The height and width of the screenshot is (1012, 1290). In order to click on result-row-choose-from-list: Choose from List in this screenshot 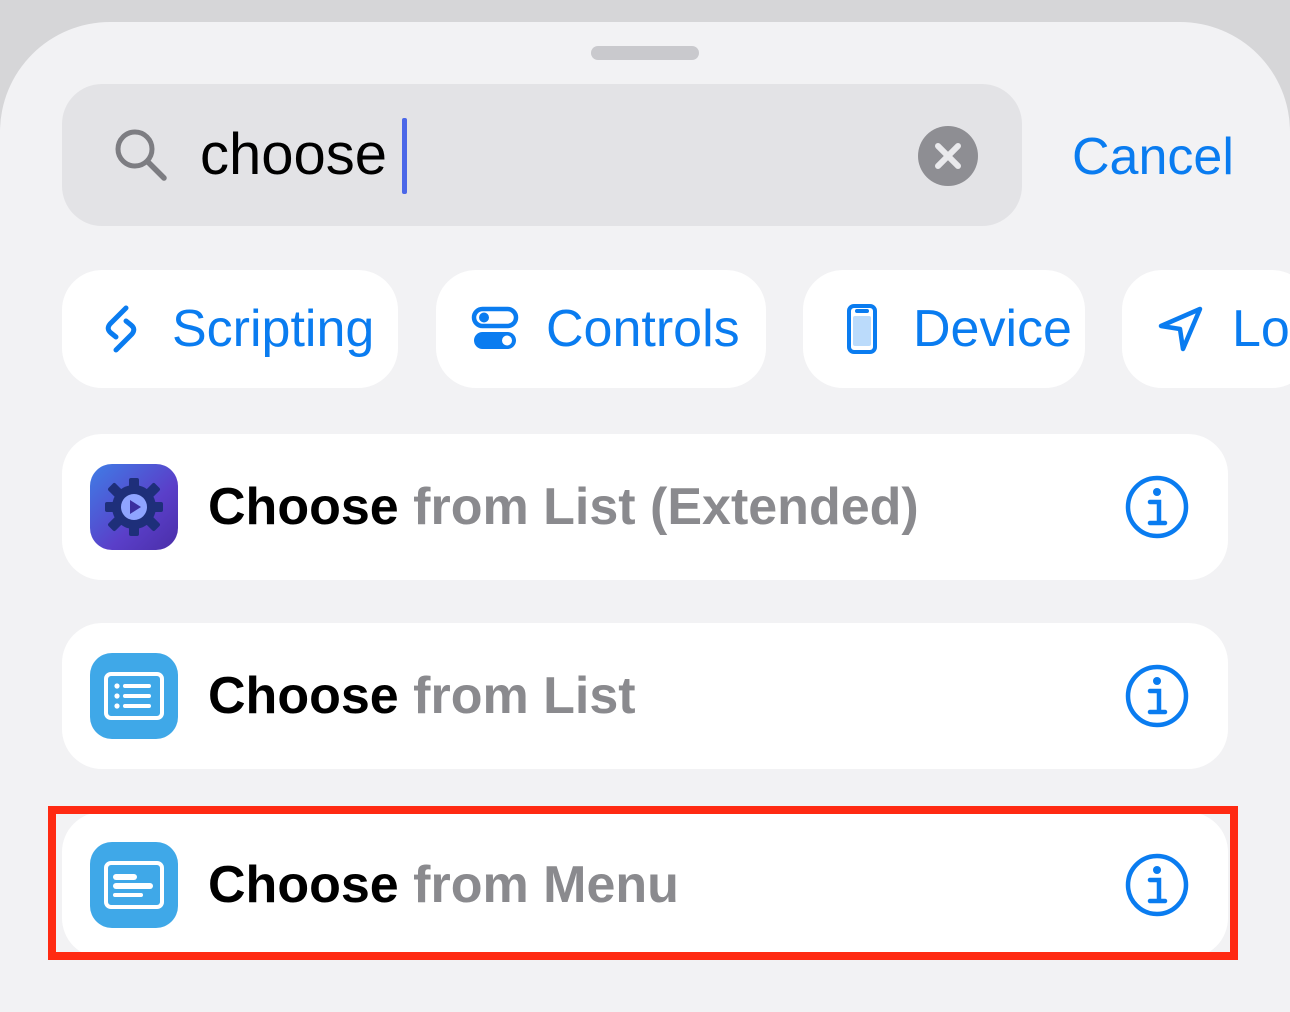, I will do `click(645, 696)`.